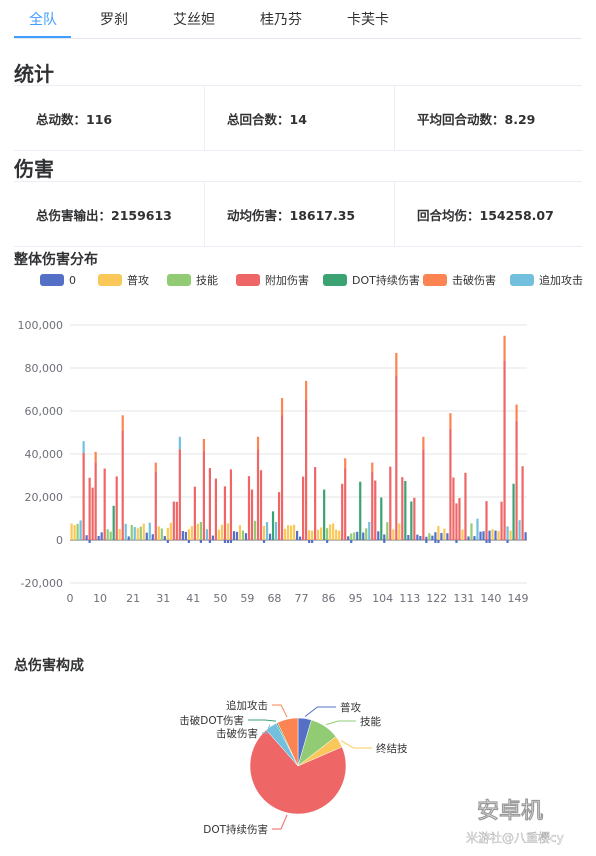 This screenshot has height=856, width=596. Describe the element at coordinates (72, 280) in the screenshot. I see `legend-label: 0` at that location.